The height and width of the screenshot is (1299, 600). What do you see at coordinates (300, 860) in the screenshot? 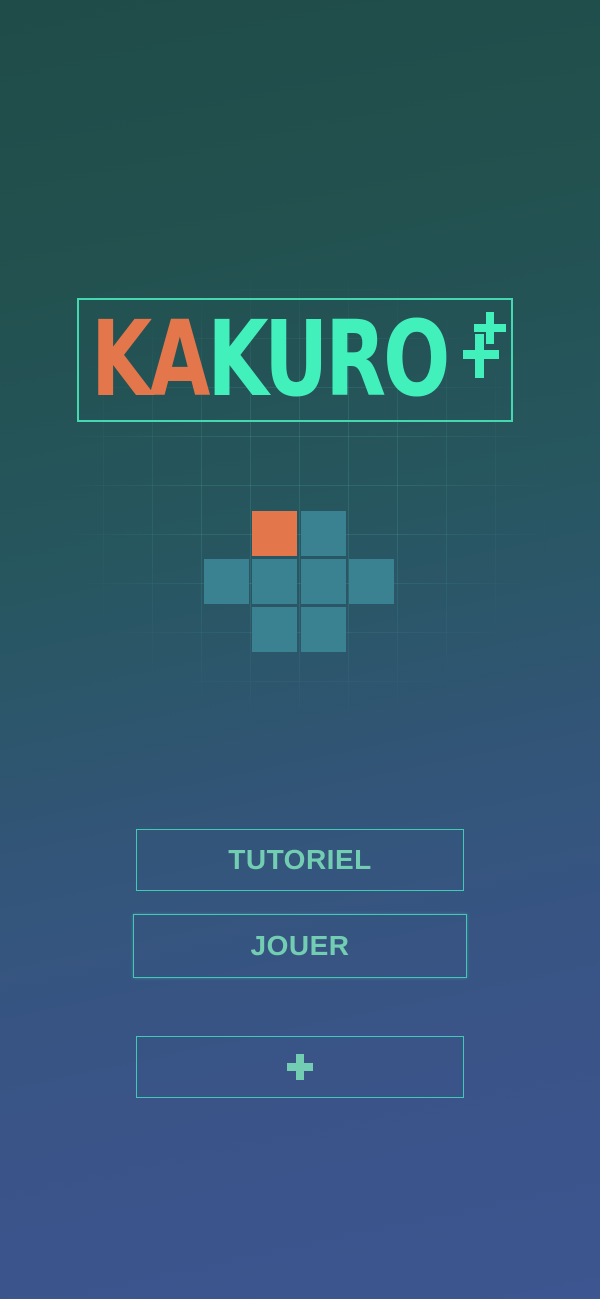
I see `tutorial-button: TUTORIEL` at bounding box center [300, 860].